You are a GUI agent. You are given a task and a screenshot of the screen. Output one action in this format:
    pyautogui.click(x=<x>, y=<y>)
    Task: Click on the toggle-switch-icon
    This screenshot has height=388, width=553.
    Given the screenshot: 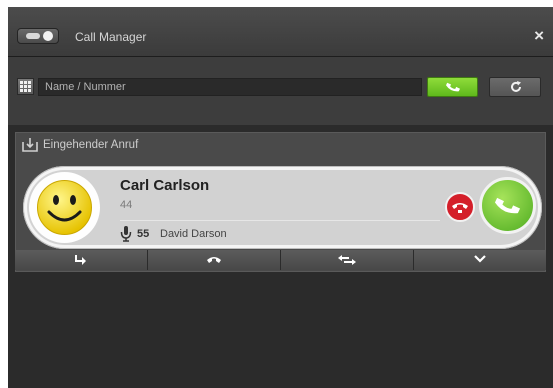 What is the action you would take?
    pyautogui.click(x=38, y=36)
    